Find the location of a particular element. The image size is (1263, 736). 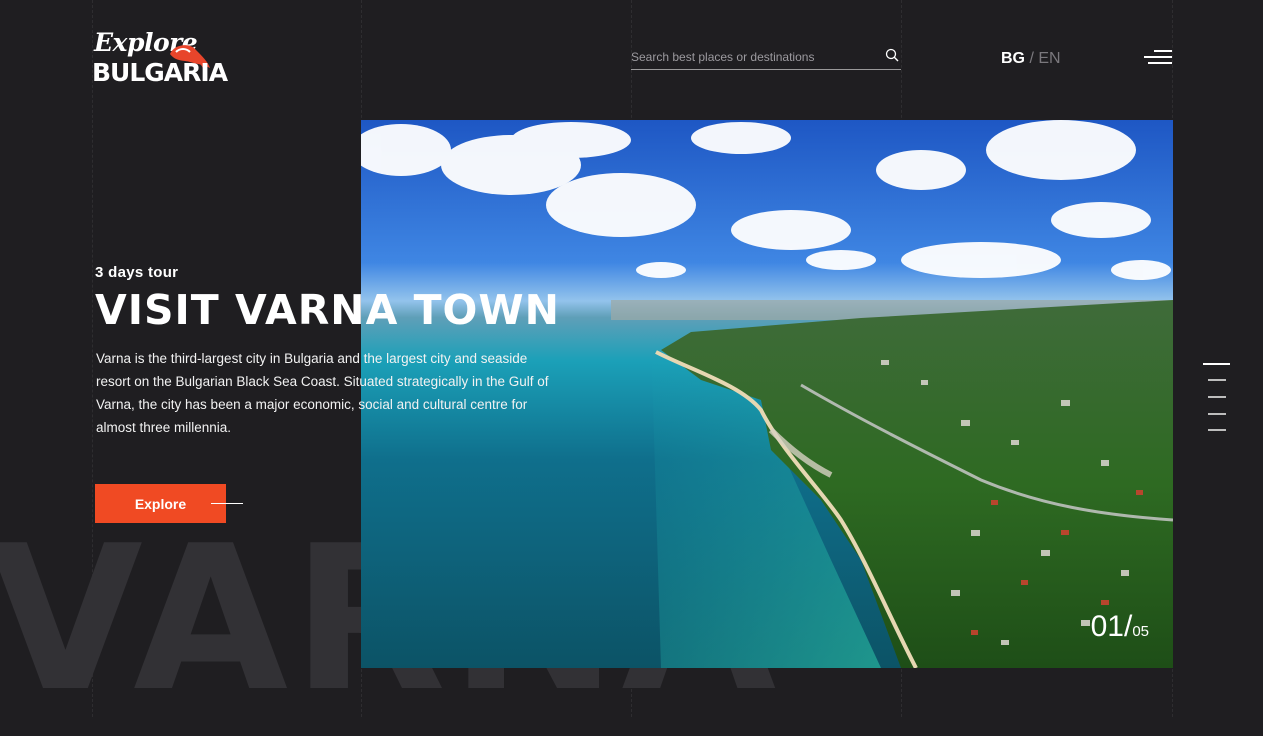

search-input is located at coordinates (751, 57).